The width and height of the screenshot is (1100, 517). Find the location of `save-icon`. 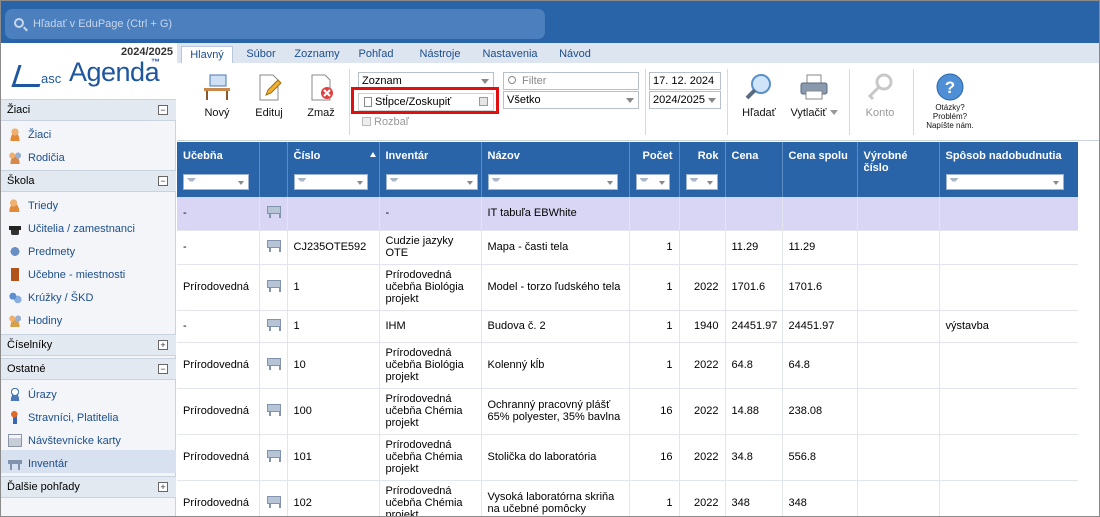

save-icon is located at coordinates (483, 101).